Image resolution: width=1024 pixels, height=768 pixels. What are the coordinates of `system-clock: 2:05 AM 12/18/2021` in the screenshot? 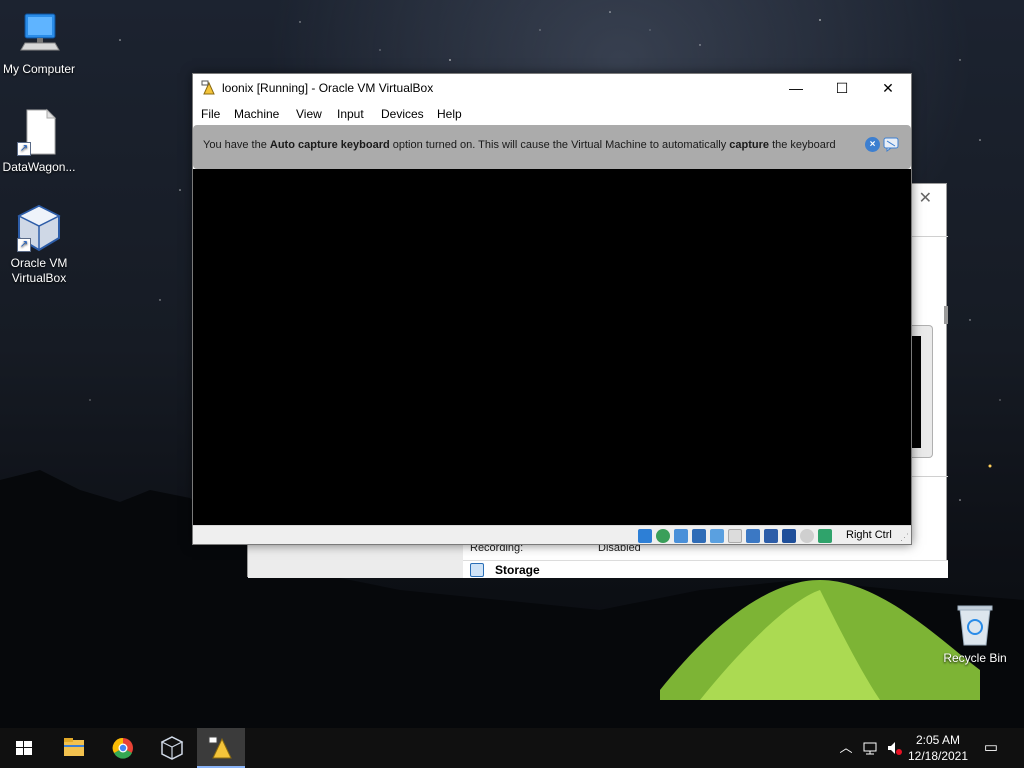 It's located at (938, 748).